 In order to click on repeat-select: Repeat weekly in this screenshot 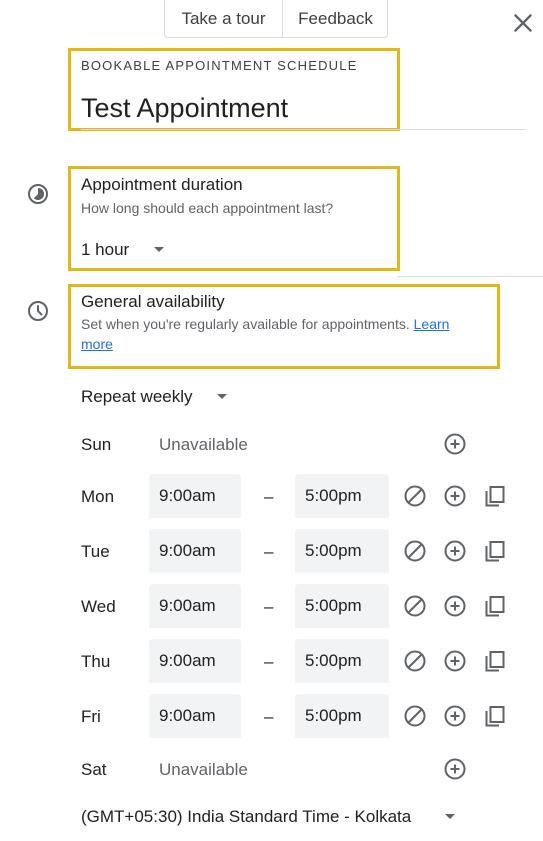, I will do `click(156, 398)`.